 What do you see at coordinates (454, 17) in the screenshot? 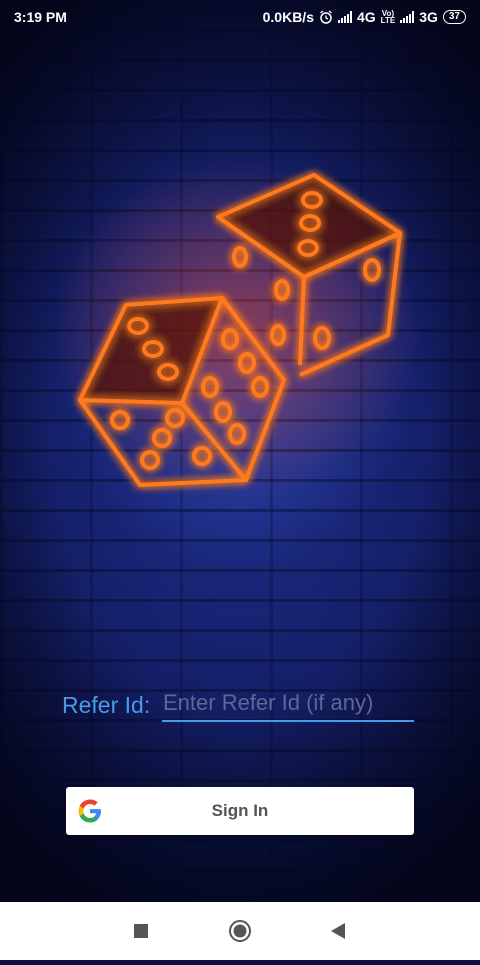
I see `battery-icon: 37` at bounding box center [454, 17].